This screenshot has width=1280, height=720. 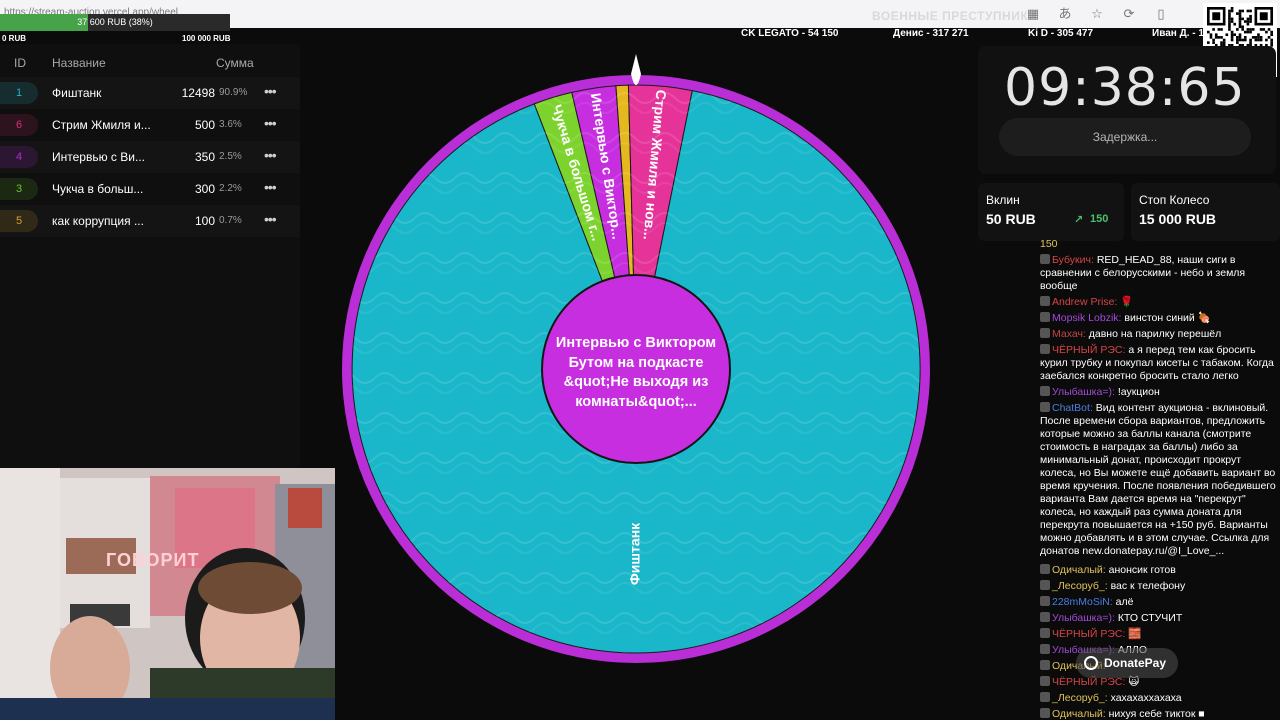 What do you see at coordinates (1070, 334) in the screenshot?
I see `chat-username: Махач:` at bounding box center [1070, 334].